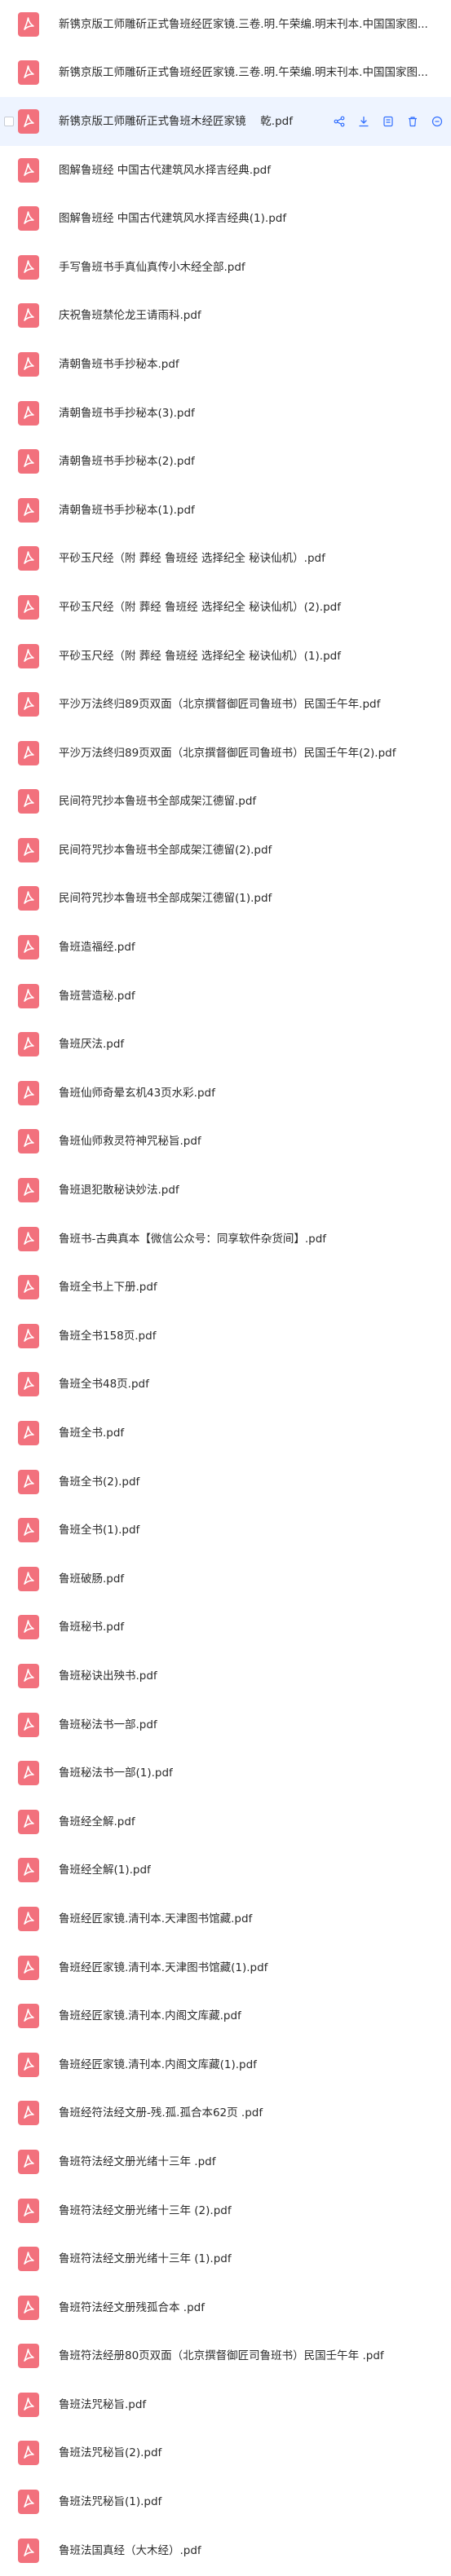 The height and width of the screenshot is (2576, 451). I want to click on file-row: 鲁班厌法.pdf, so click(225, 1044).